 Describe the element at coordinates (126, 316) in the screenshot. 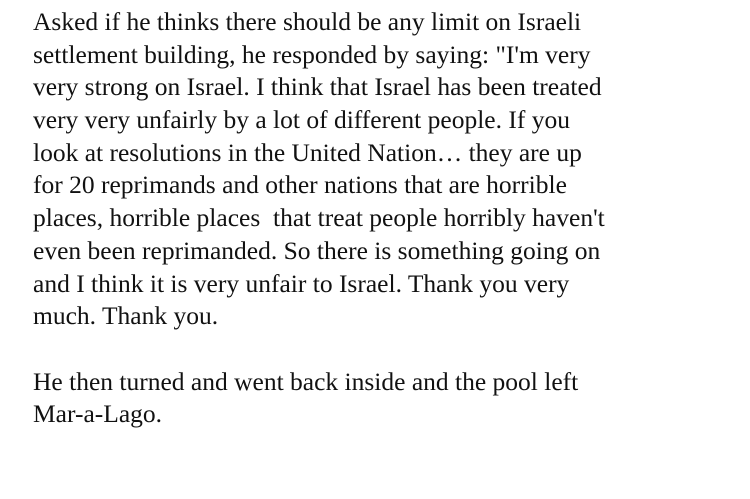

I see `text-line: much. Thank you.` at that location.